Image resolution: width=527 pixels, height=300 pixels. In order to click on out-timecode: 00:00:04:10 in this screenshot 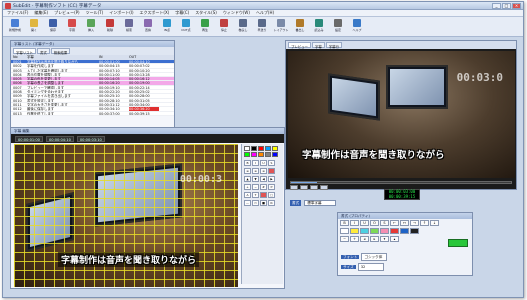, I will do `click(59, 138)`.